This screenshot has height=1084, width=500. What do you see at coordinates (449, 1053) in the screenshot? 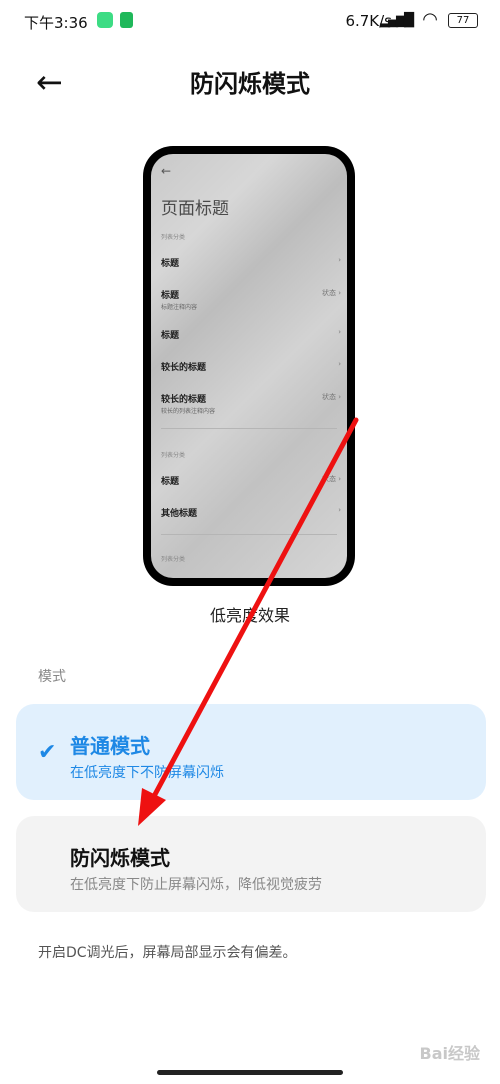
I see `watermark-logo: Bai经验` at bounding box center [449, 1053].